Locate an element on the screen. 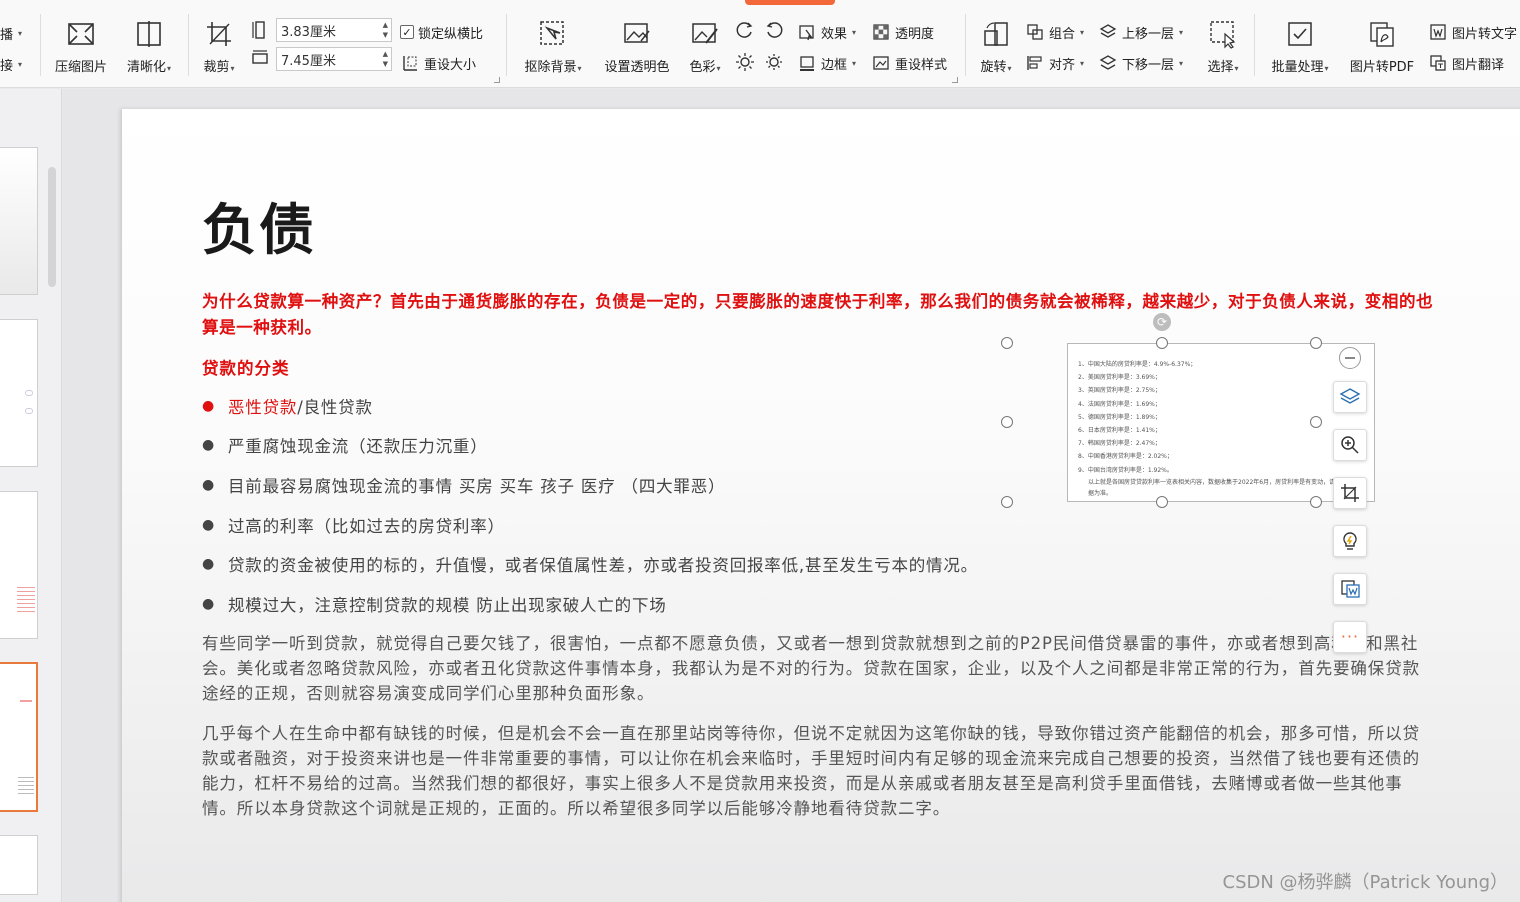 The image size is (1520, 902). bullet-text: /良性贷款 is located at coordinates (335, 407).